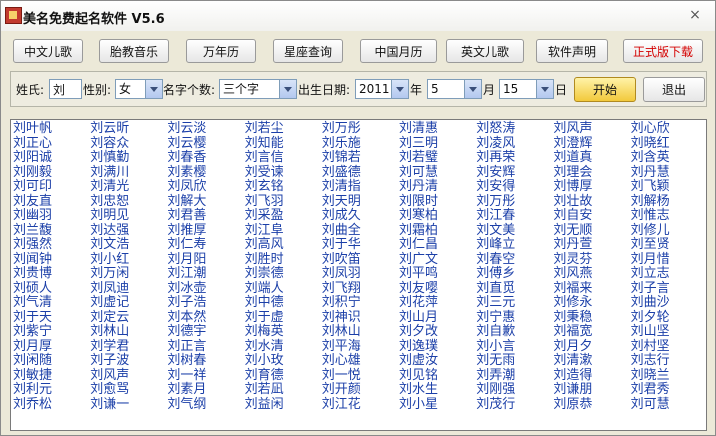 The height and width of the screenshot is (436, 716). I want to click on name-result-item: 刘梅英, so click(264, 332).